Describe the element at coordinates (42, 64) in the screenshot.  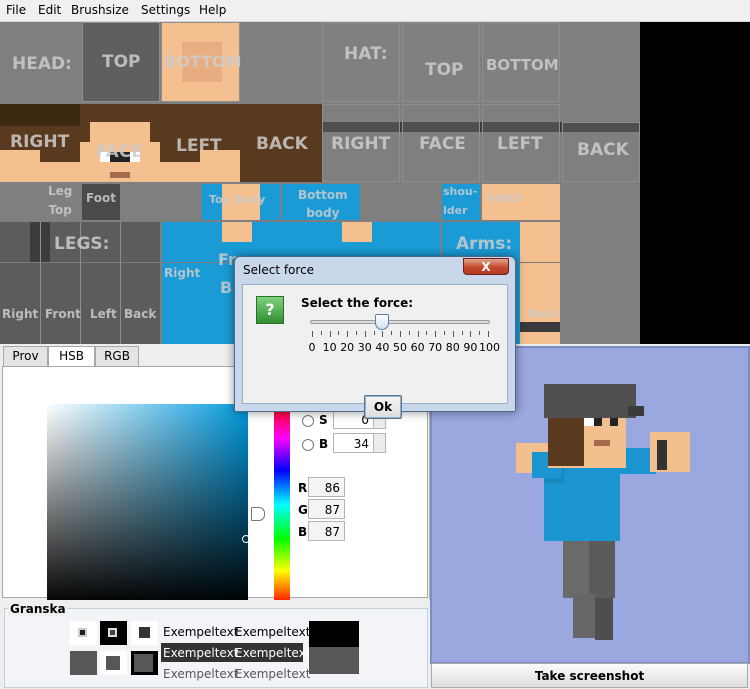
I see `head-label: HEAD:` at that location.